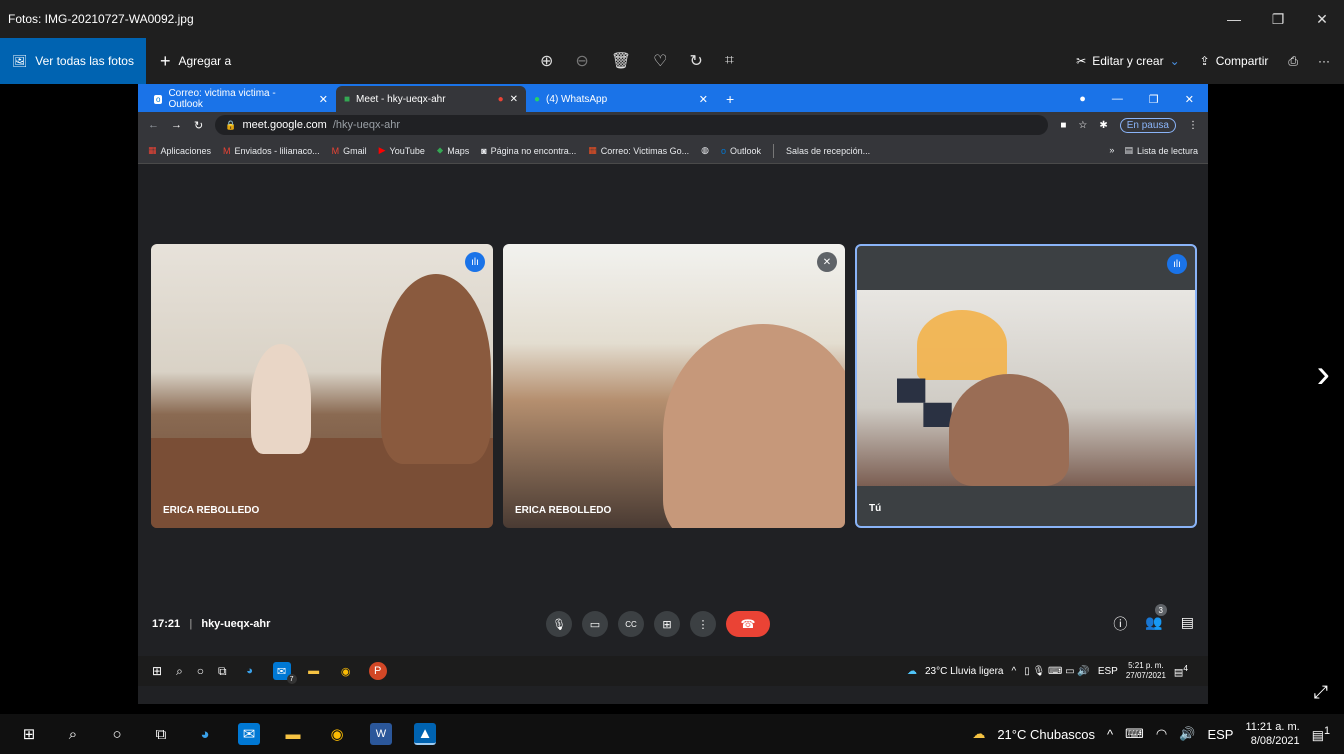 The height and width of the screenshot is (754, 1344). I want to click on present-button: ⊞, so click(667, 624).